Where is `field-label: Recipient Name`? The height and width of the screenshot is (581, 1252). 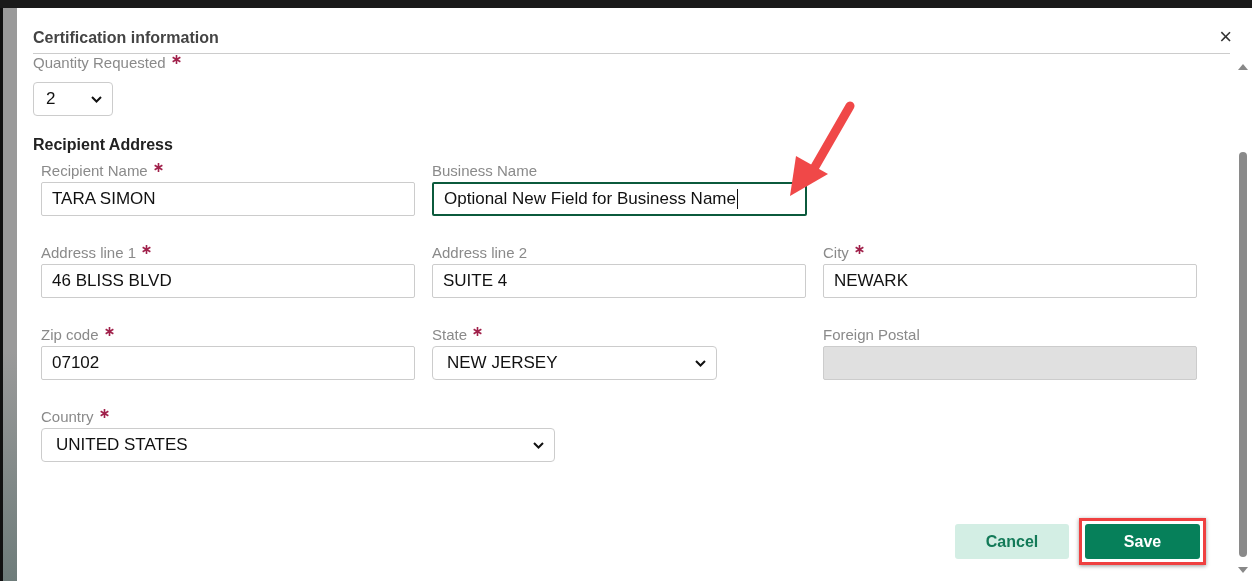
field-label: Recipient Name is located at coordinates (94, 170).